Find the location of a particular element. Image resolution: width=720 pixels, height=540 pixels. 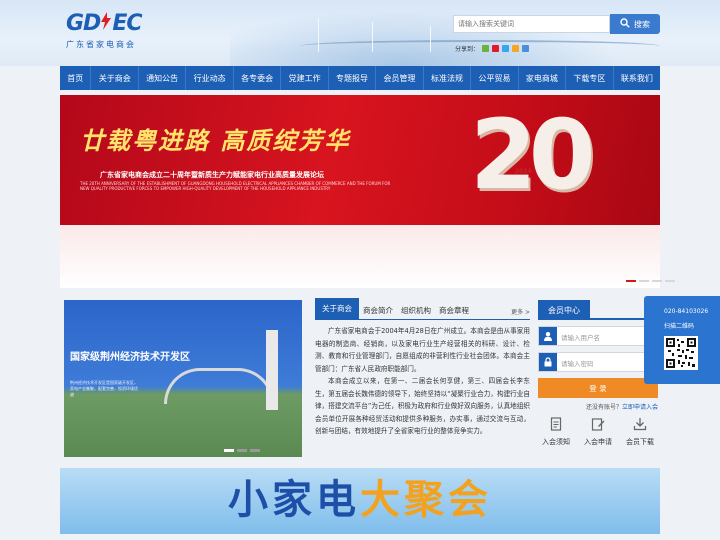

logo-mark: GD EC is located at coordinates (104, 23).